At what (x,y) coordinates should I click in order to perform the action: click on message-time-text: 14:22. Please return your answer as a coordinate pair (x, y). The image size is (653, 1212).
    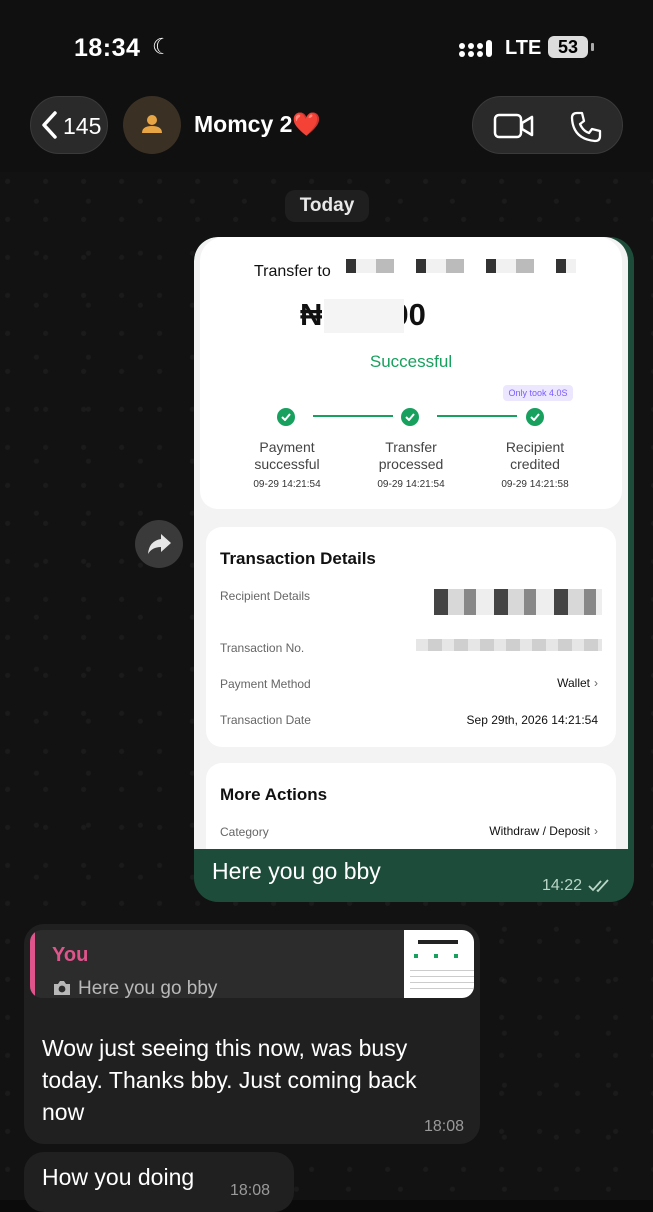
    Looking at the image, I should click on (561, 885).